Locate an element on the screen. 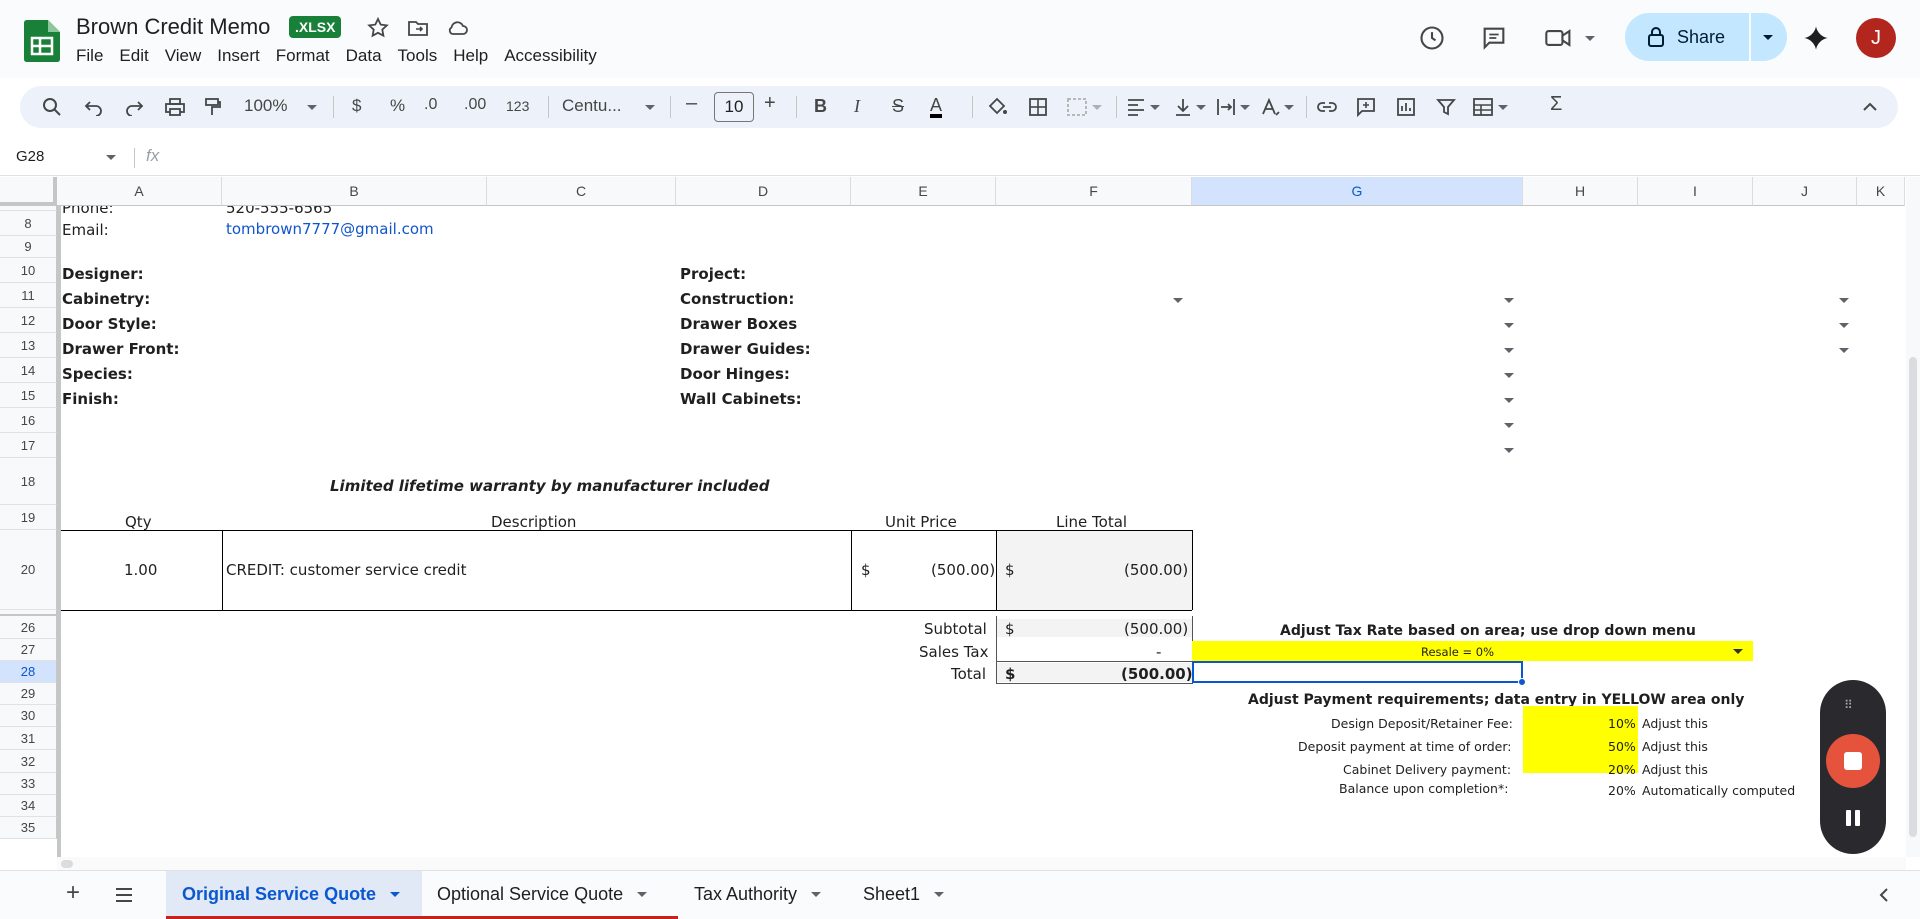 The image size is (1920, 919). text-rotation-icon is located at coordinates (1270, 107).